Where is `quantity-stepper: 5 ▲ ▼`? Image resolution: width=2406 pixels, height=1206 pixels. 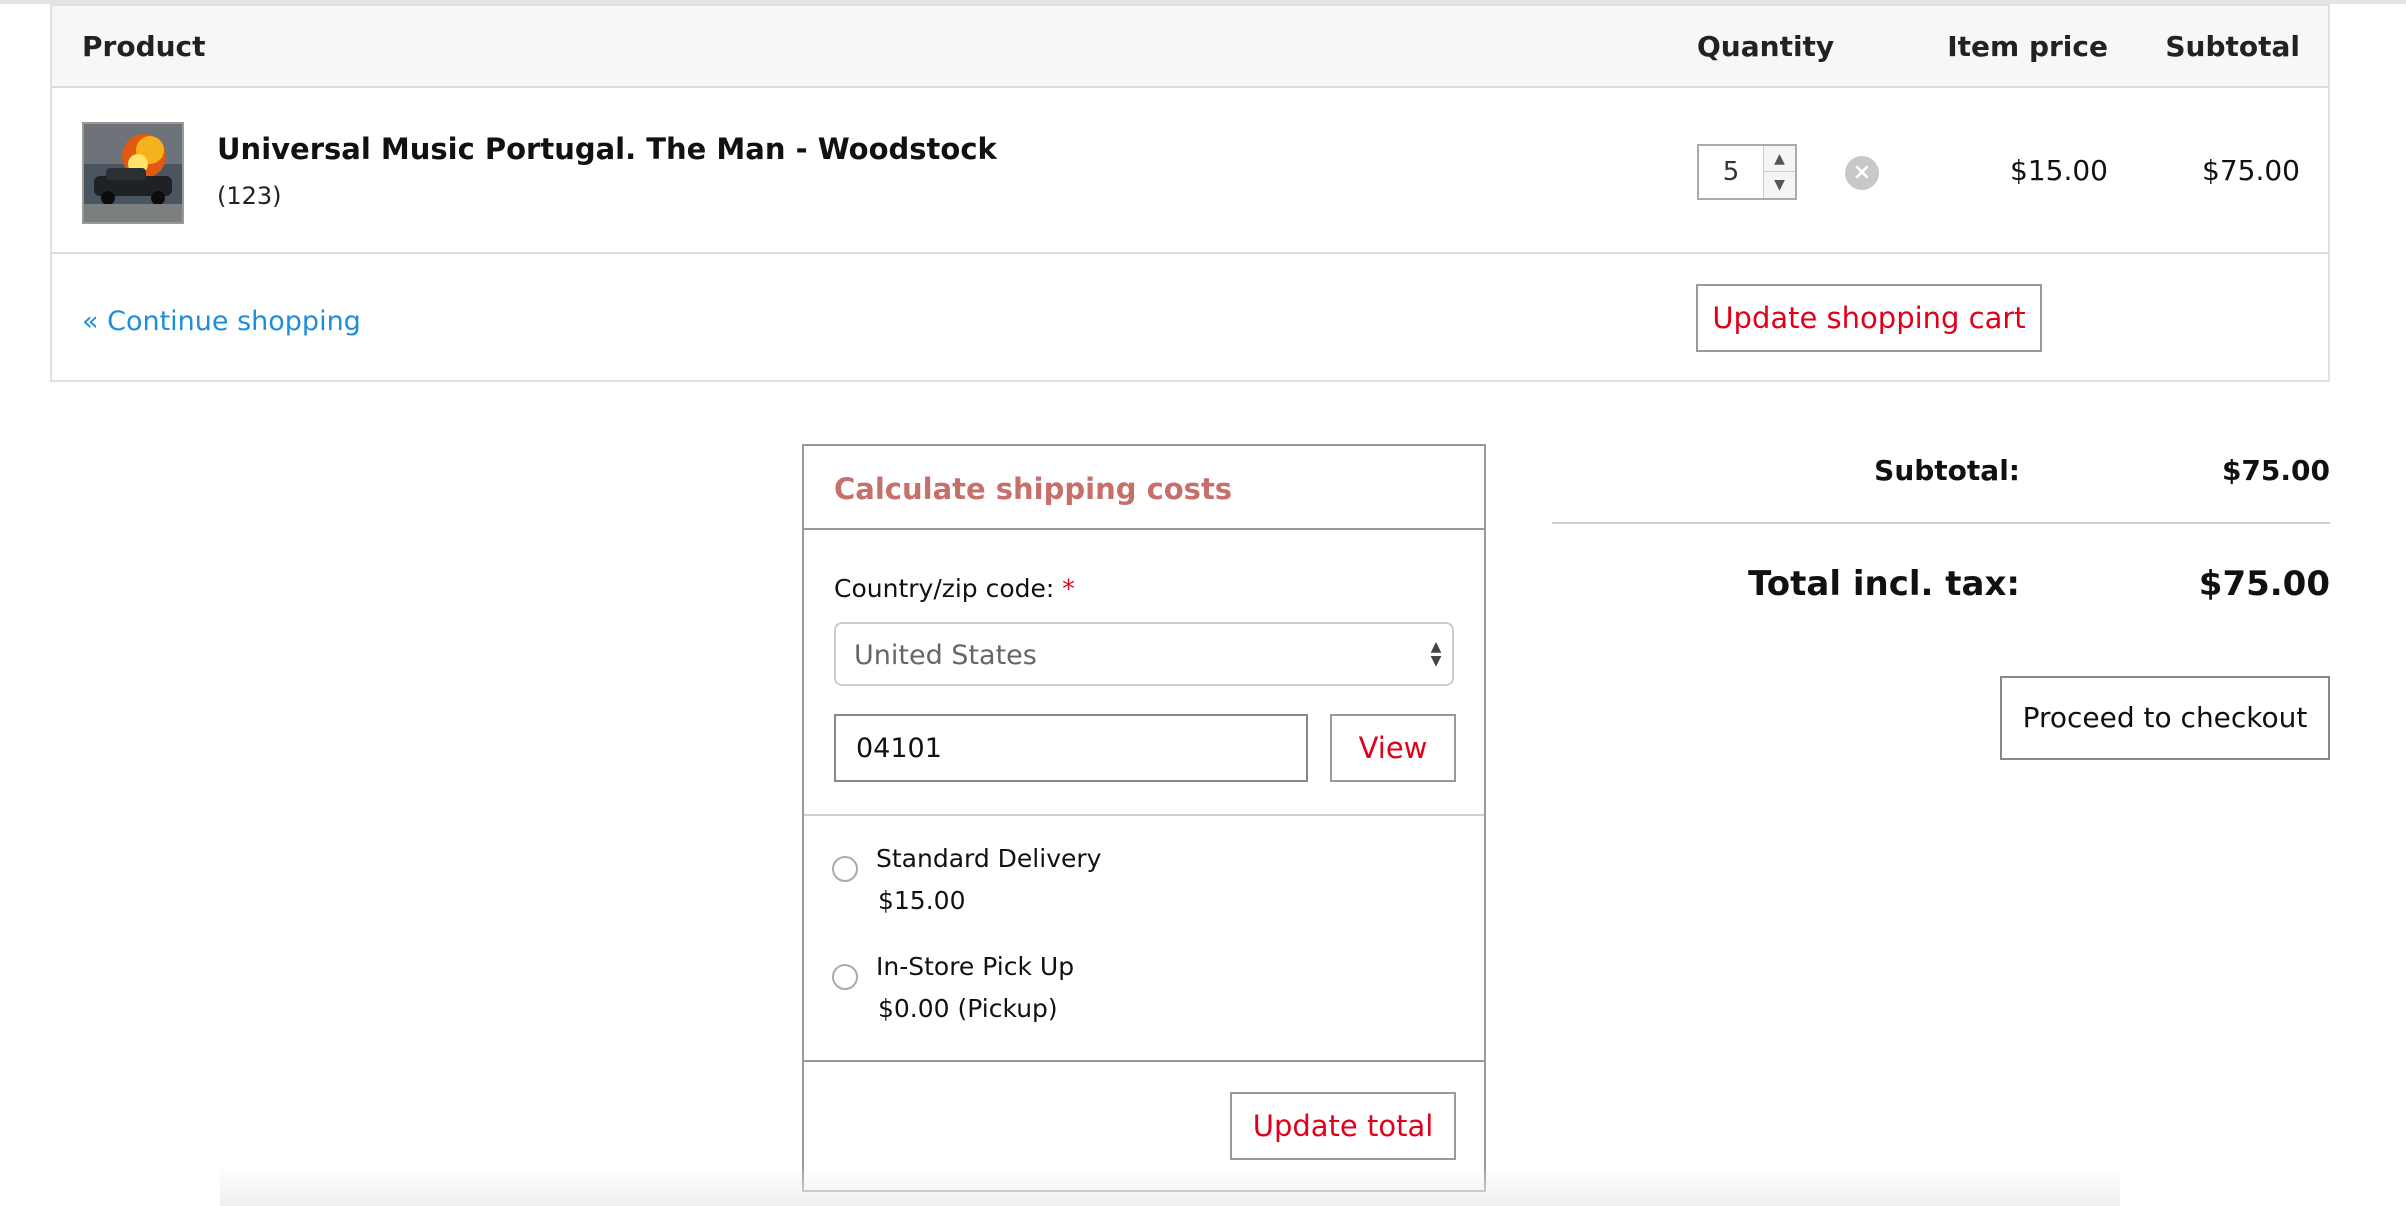
quantity-stepper: 5 ▲ ▼ is located at coordinates (1747, 172).